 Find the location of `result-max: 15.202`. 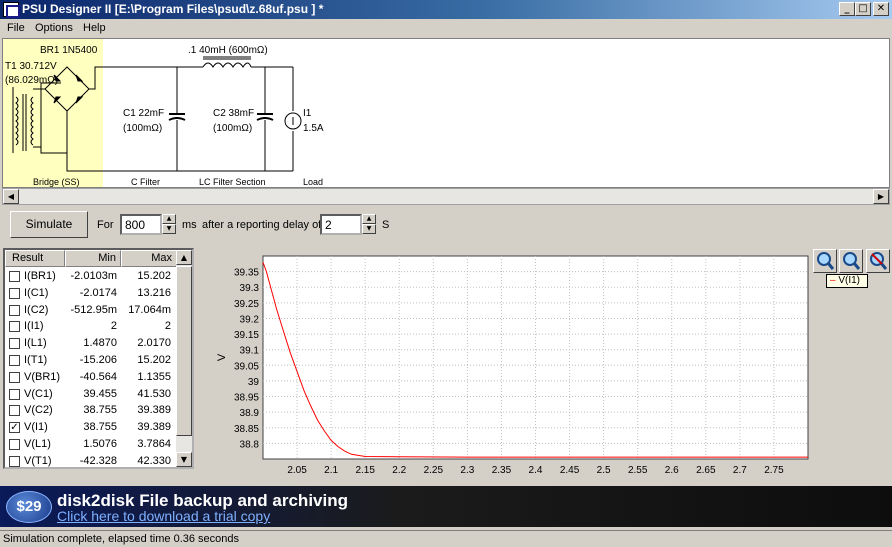

result-max: 15.202 is located at coordinates (154, 276).